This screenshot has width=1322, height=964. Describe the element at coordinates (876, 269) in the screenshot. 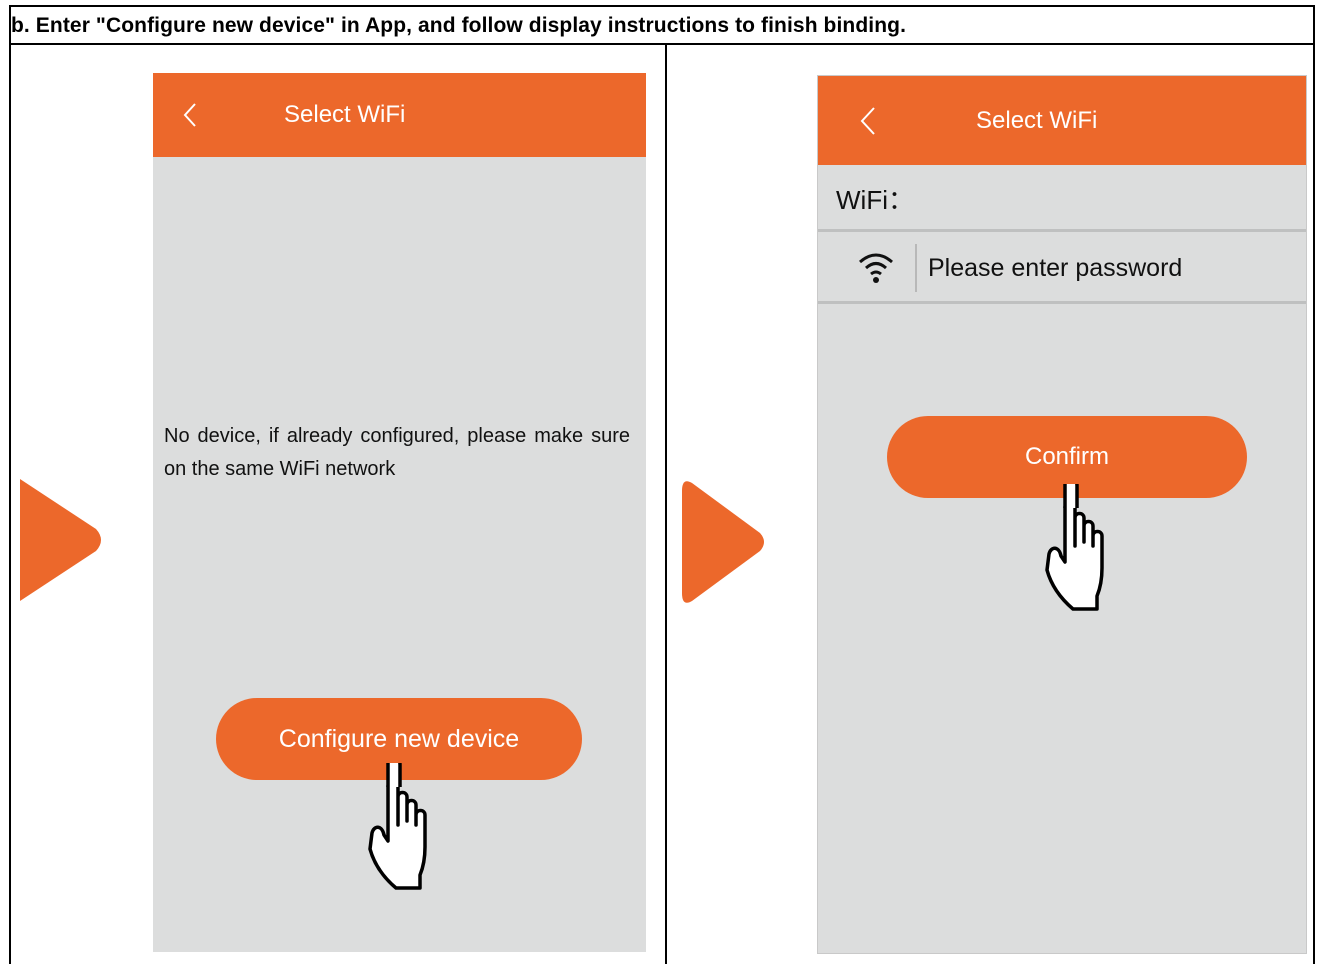

I see `wifi-icon` at that location.